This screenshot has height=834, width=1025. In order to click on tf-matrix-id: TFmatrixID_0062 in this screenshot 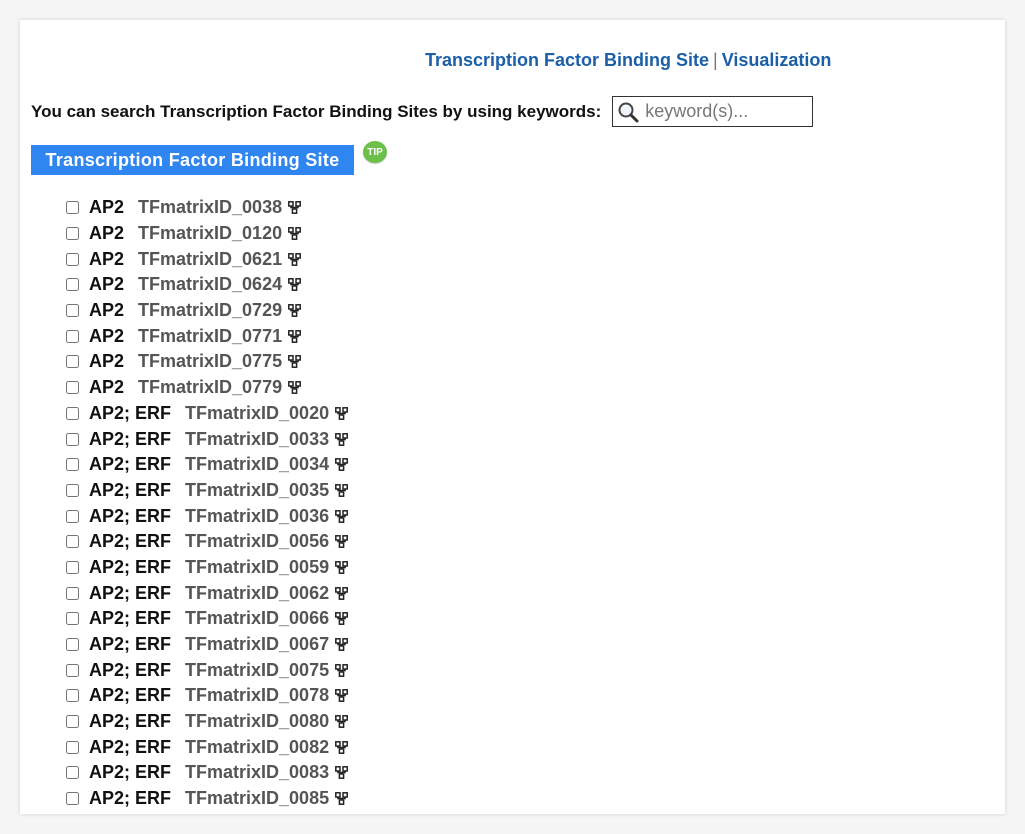, I will do `click(257, 593)`.